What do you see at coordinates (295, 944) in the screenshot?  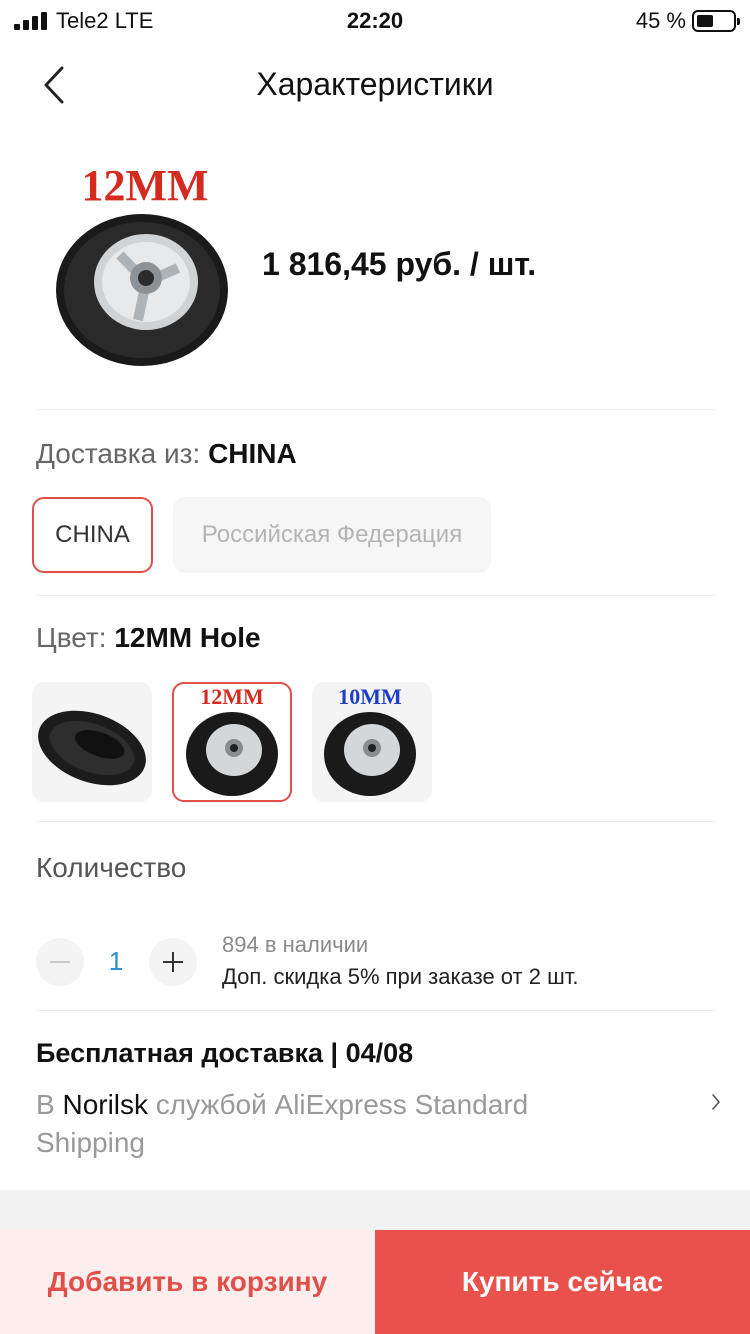 I see `stock-count: 894 в наличии` at bounding box center [295, 944].